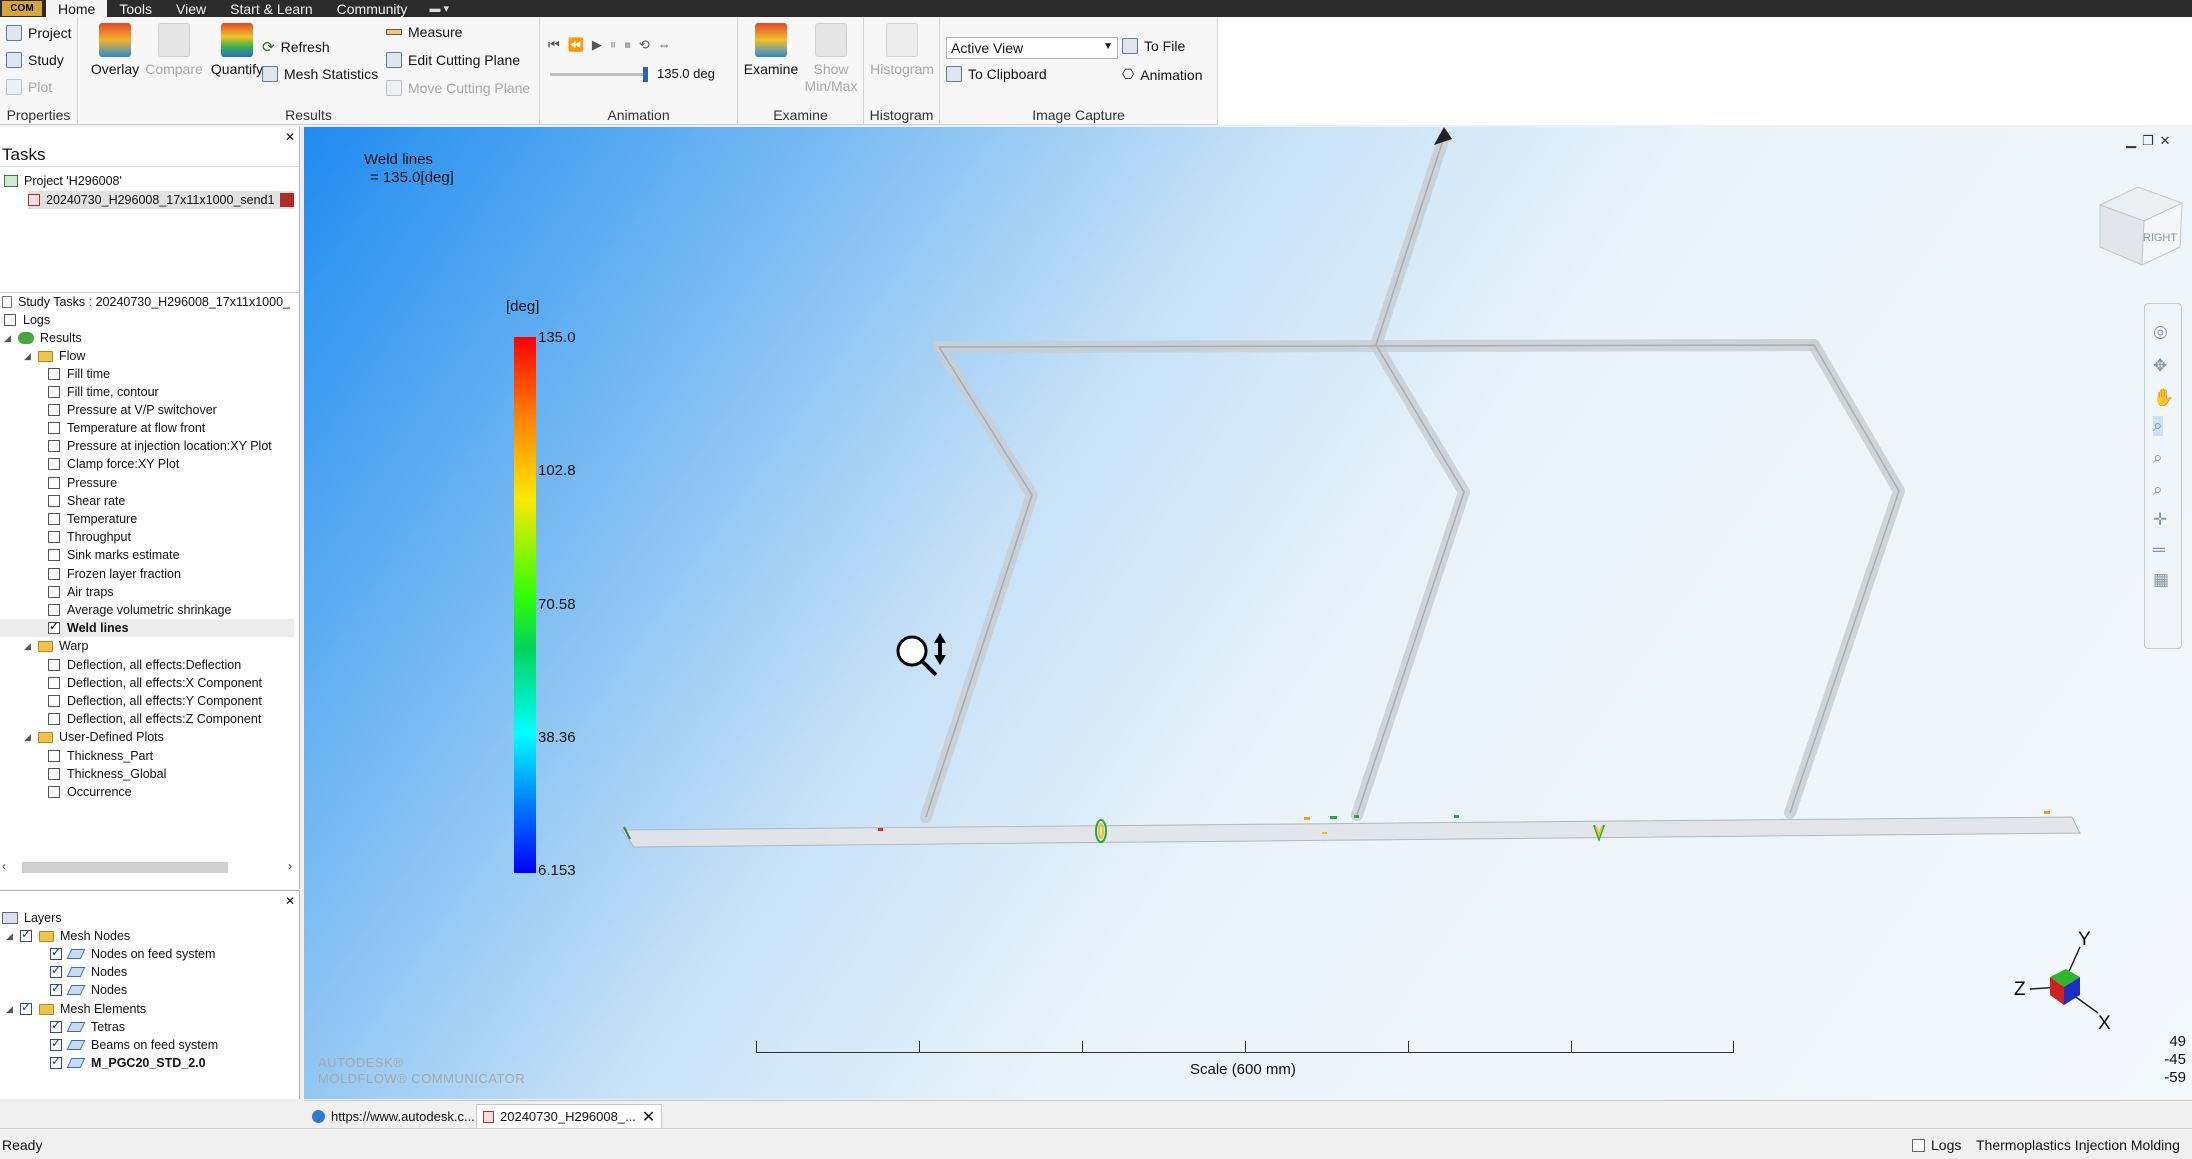 This screenshot has height=1159, width=2192. I want to click on result-item: Fill time, contour, so click(103, 392).